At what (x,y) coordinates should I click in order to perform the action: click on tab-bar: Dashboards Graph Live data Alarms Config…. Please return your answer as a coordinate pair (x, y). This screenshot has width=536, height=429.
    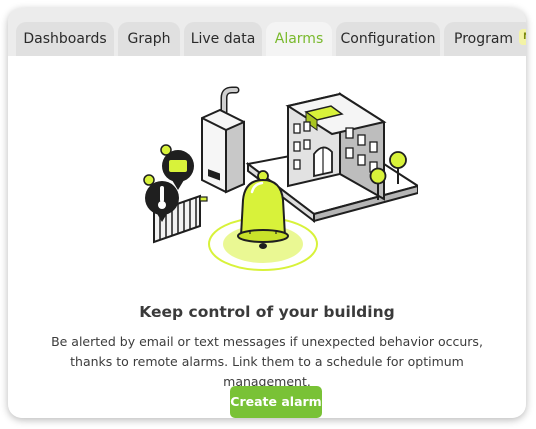
    Looking at the image, I should click on (267, 32).